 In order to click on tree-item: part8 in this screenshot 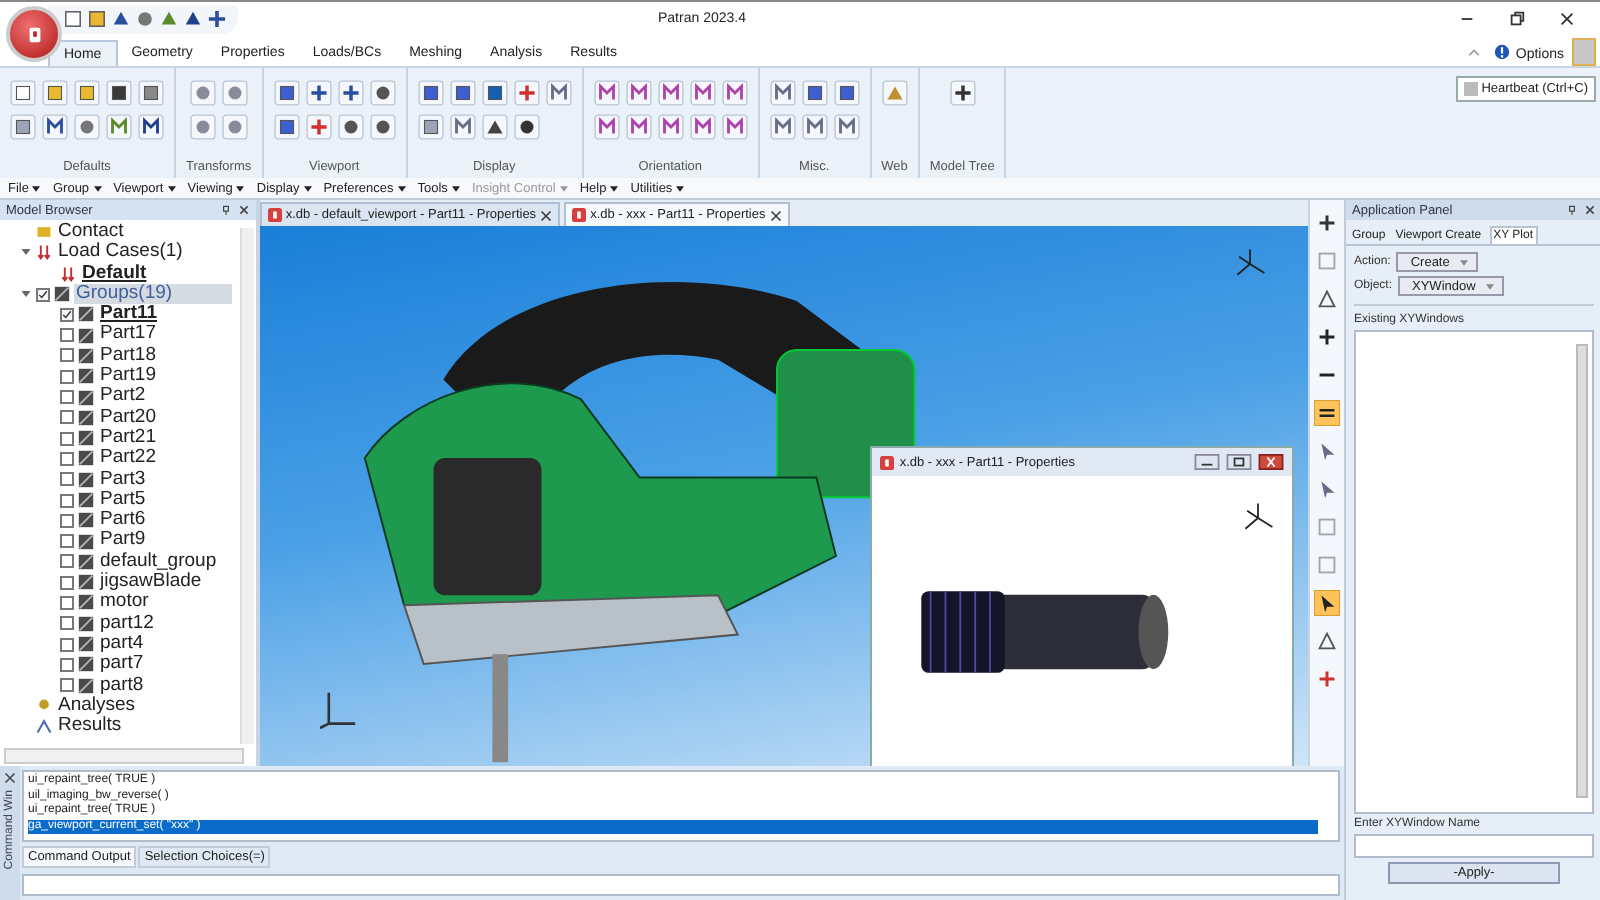, I will do `click(122, 685)`.